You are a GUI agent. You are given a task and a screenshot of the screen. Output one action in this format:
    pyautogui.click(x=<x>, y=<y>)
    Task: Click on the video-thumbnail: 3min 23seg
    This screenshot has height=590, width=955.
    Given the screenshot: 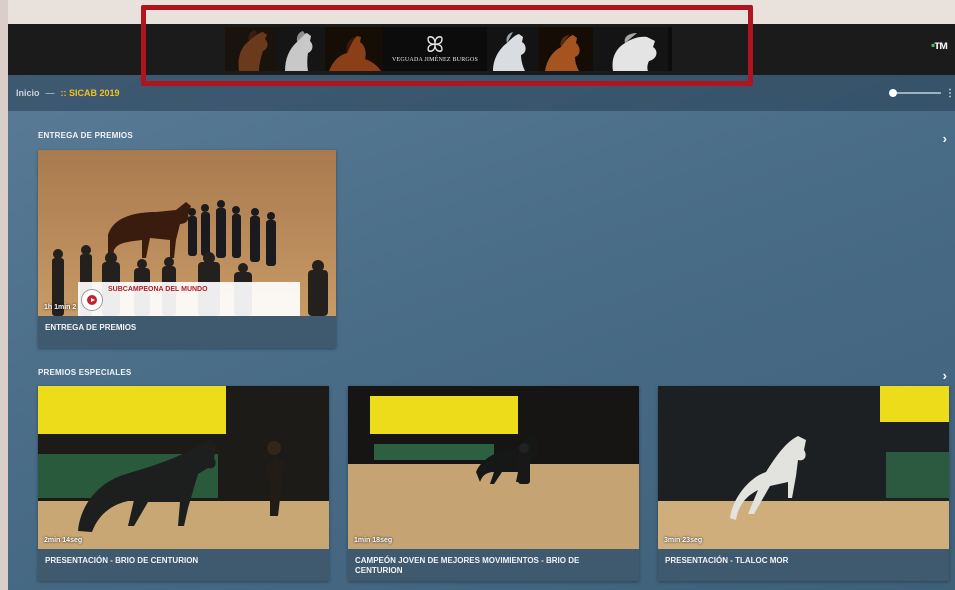 What is the action you would take?
    pyautogui.click(x=803, y=467)
    